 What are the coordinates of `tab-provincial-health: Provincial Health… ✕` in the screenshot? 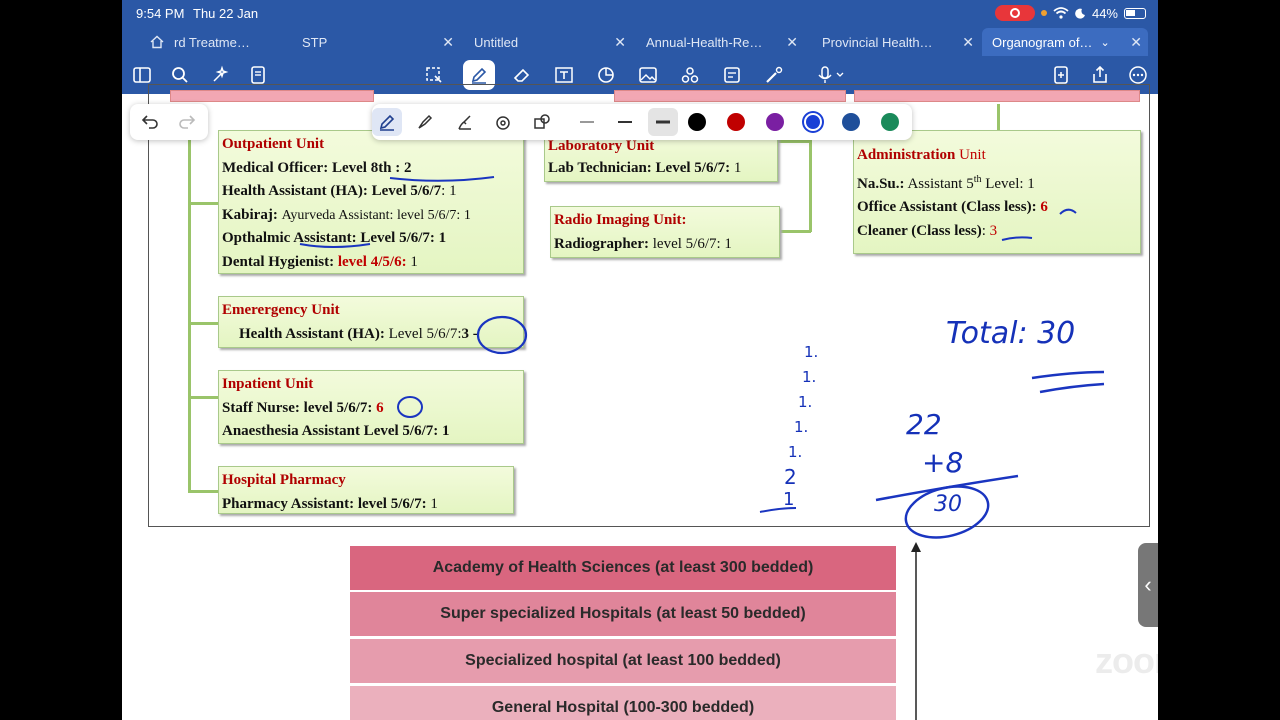 It's located at (893, 42).